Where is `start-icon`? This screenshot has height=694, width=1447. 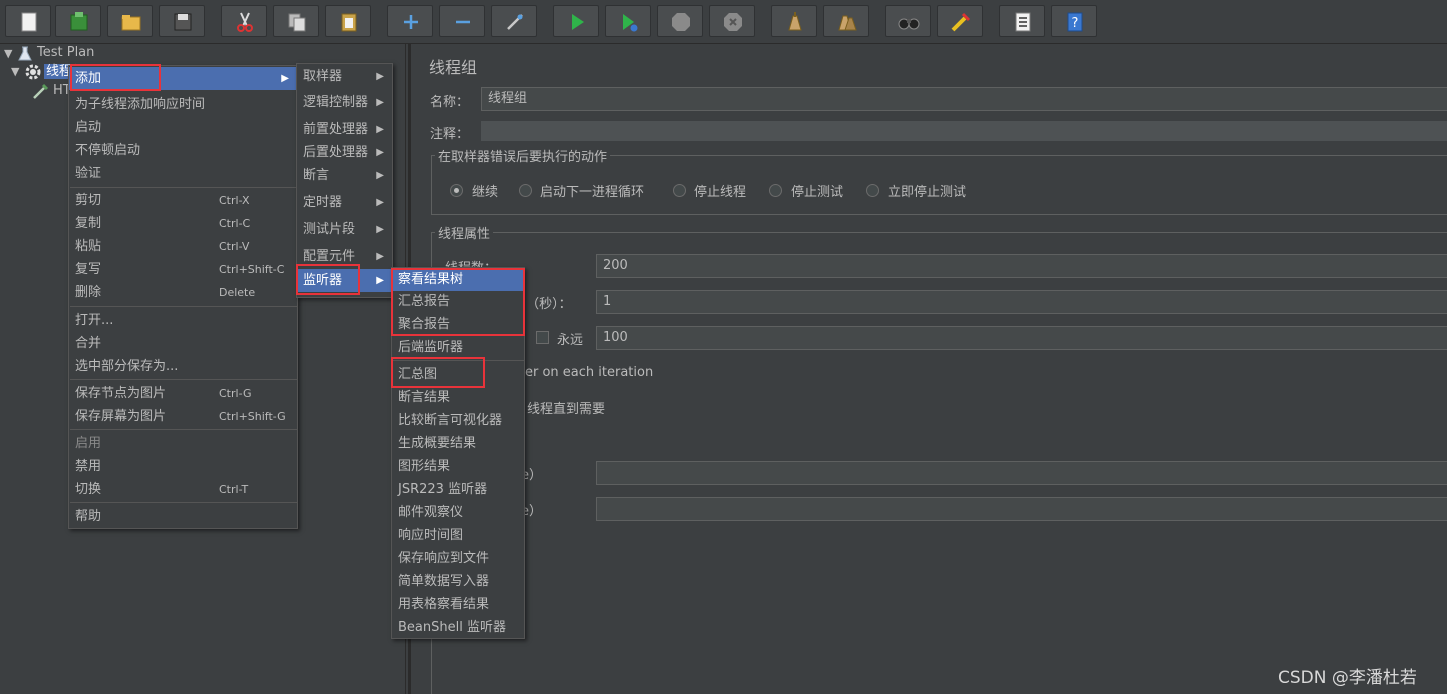
start-icon is located at coordinates (578, 22).